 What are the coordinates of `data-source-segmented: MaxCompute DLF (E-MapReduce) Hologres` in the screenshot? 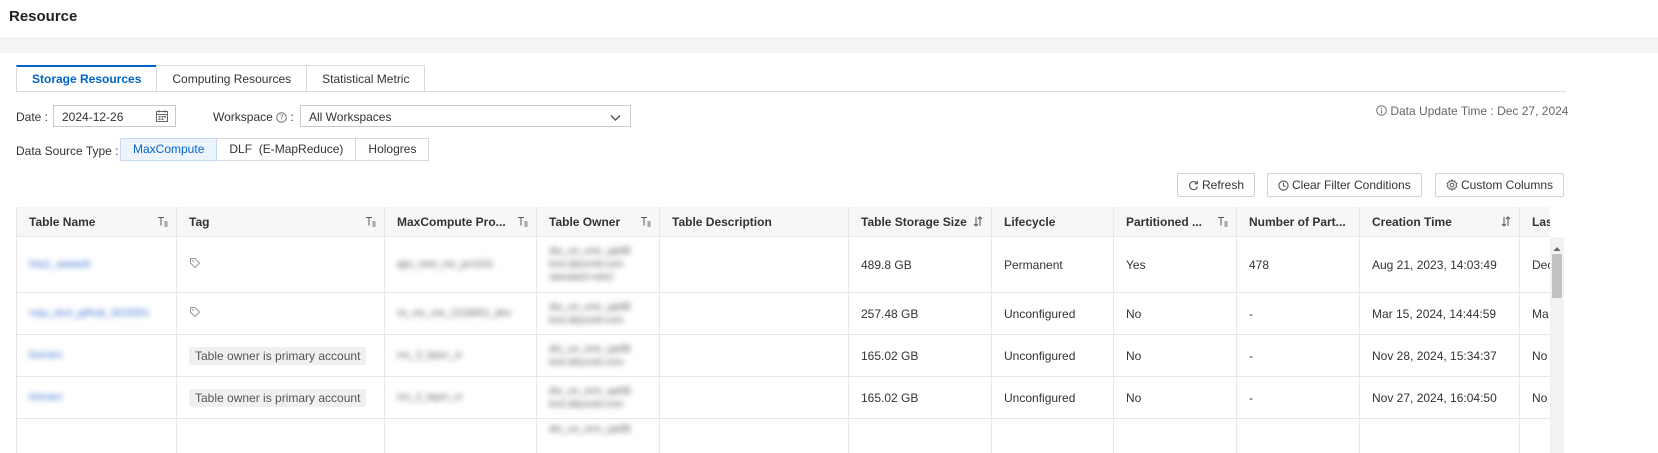 It's located at (275, 149).